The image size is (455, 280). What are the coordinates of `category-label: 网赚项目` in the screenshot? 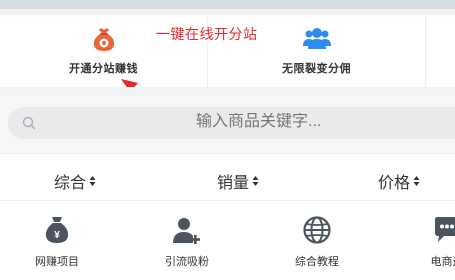 It's located at (57, 262).